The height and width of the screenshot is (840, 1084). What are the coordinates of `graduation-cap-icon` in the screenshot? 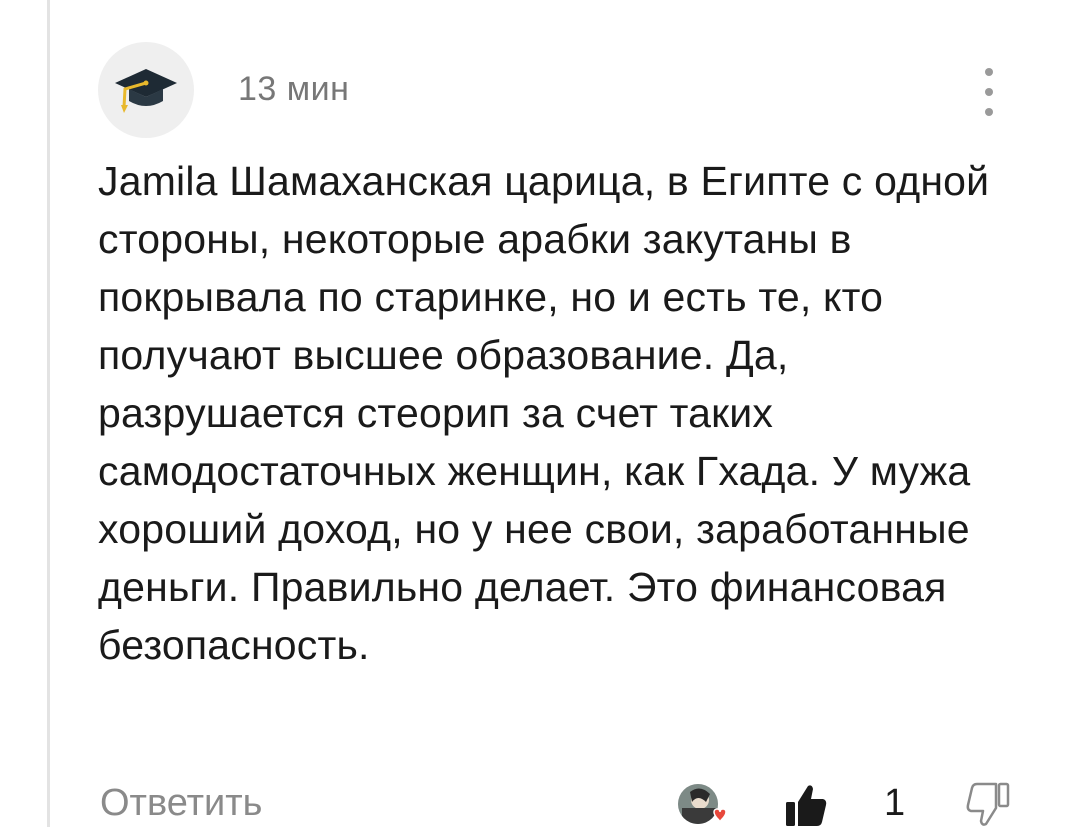 It's located at (146, 91).